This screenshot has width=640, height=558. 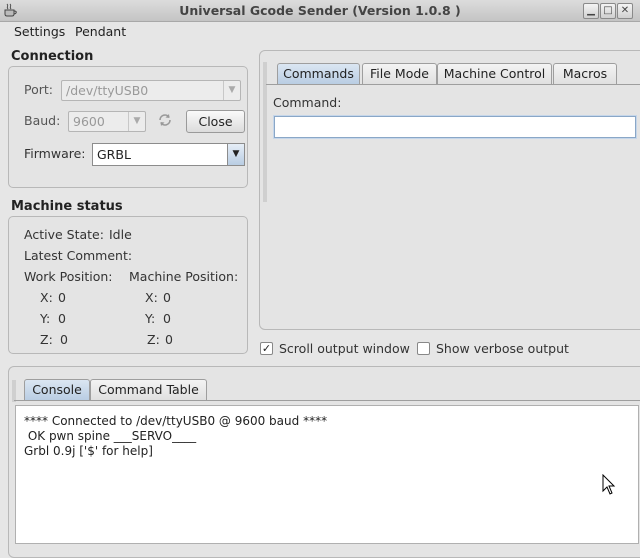 I want to click on refresh-button, so click(x=165, y=120).